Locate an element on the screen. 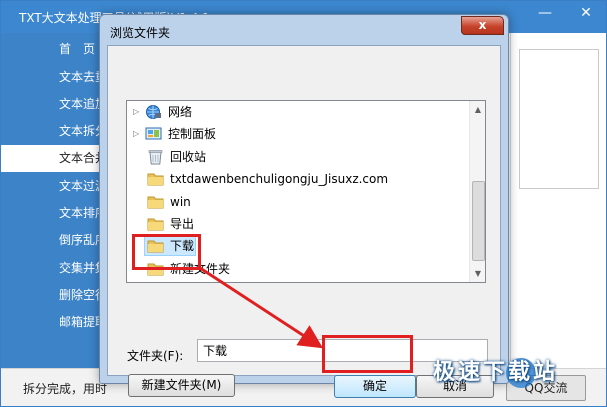 The image size is (607, 407). tree-scrollbar: ▲ ▼ is located at coordinates (477, 191).